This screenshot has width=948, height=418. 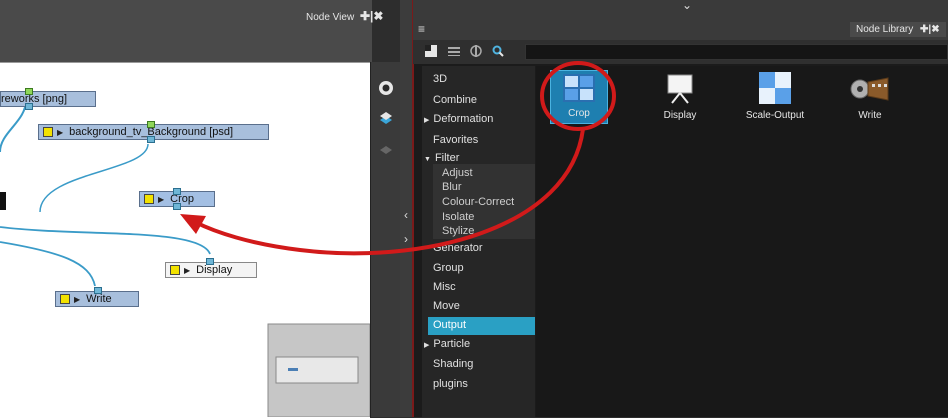 I want to click on node-library-tab: Node Library ✚|✖, so click(x=898, y=29).